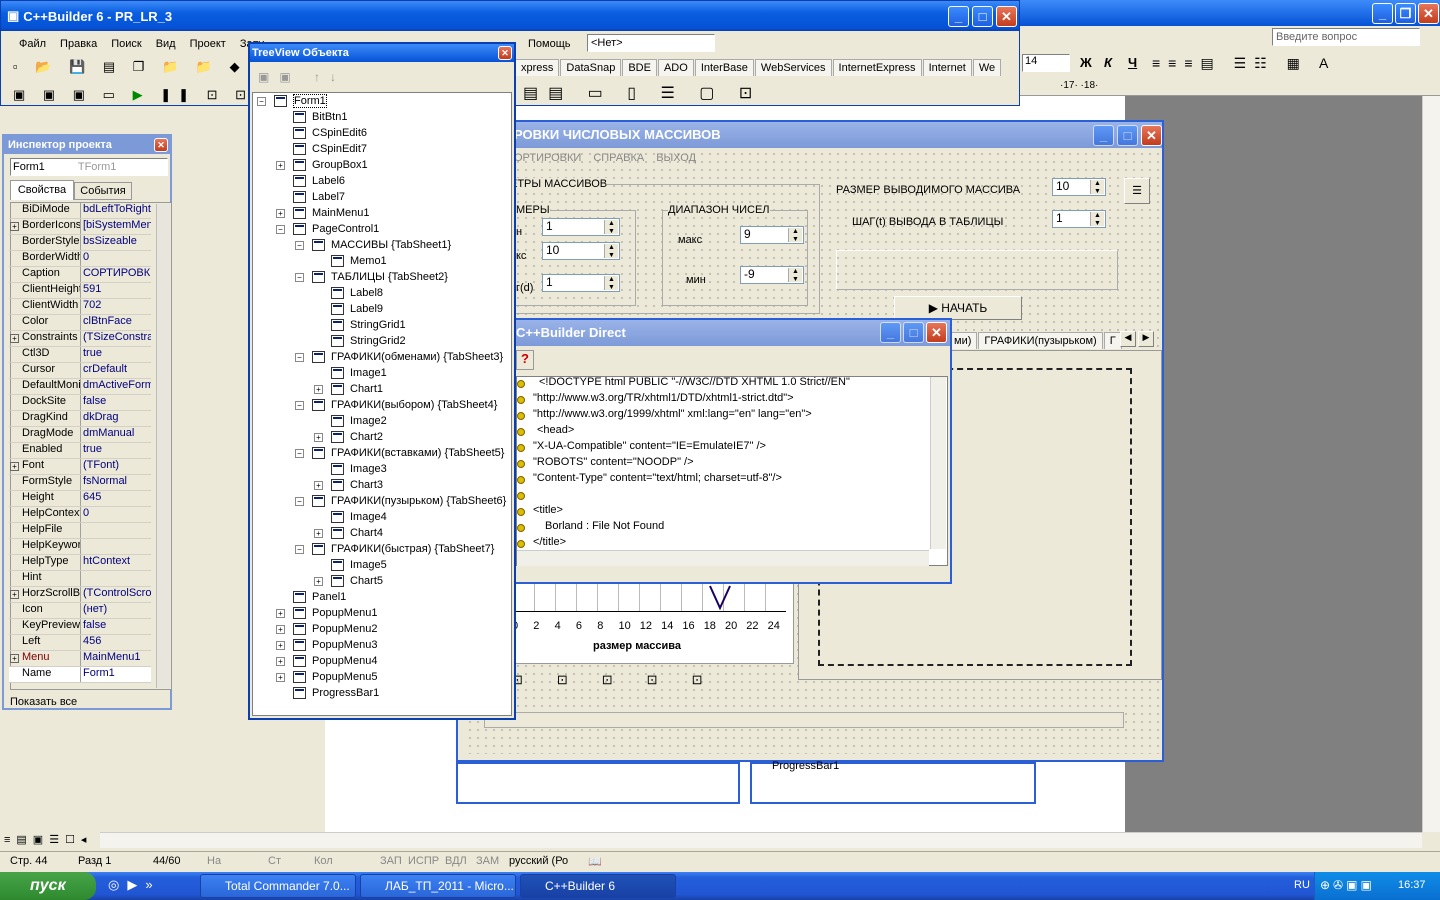 The image size is (1440, 900). Describe the element at coordinates (130, 67) in the screenshot. I see `toolbar-row1: ▫ 📂 💾 ▤ ❐ 📁 📁 ◆` at that location.